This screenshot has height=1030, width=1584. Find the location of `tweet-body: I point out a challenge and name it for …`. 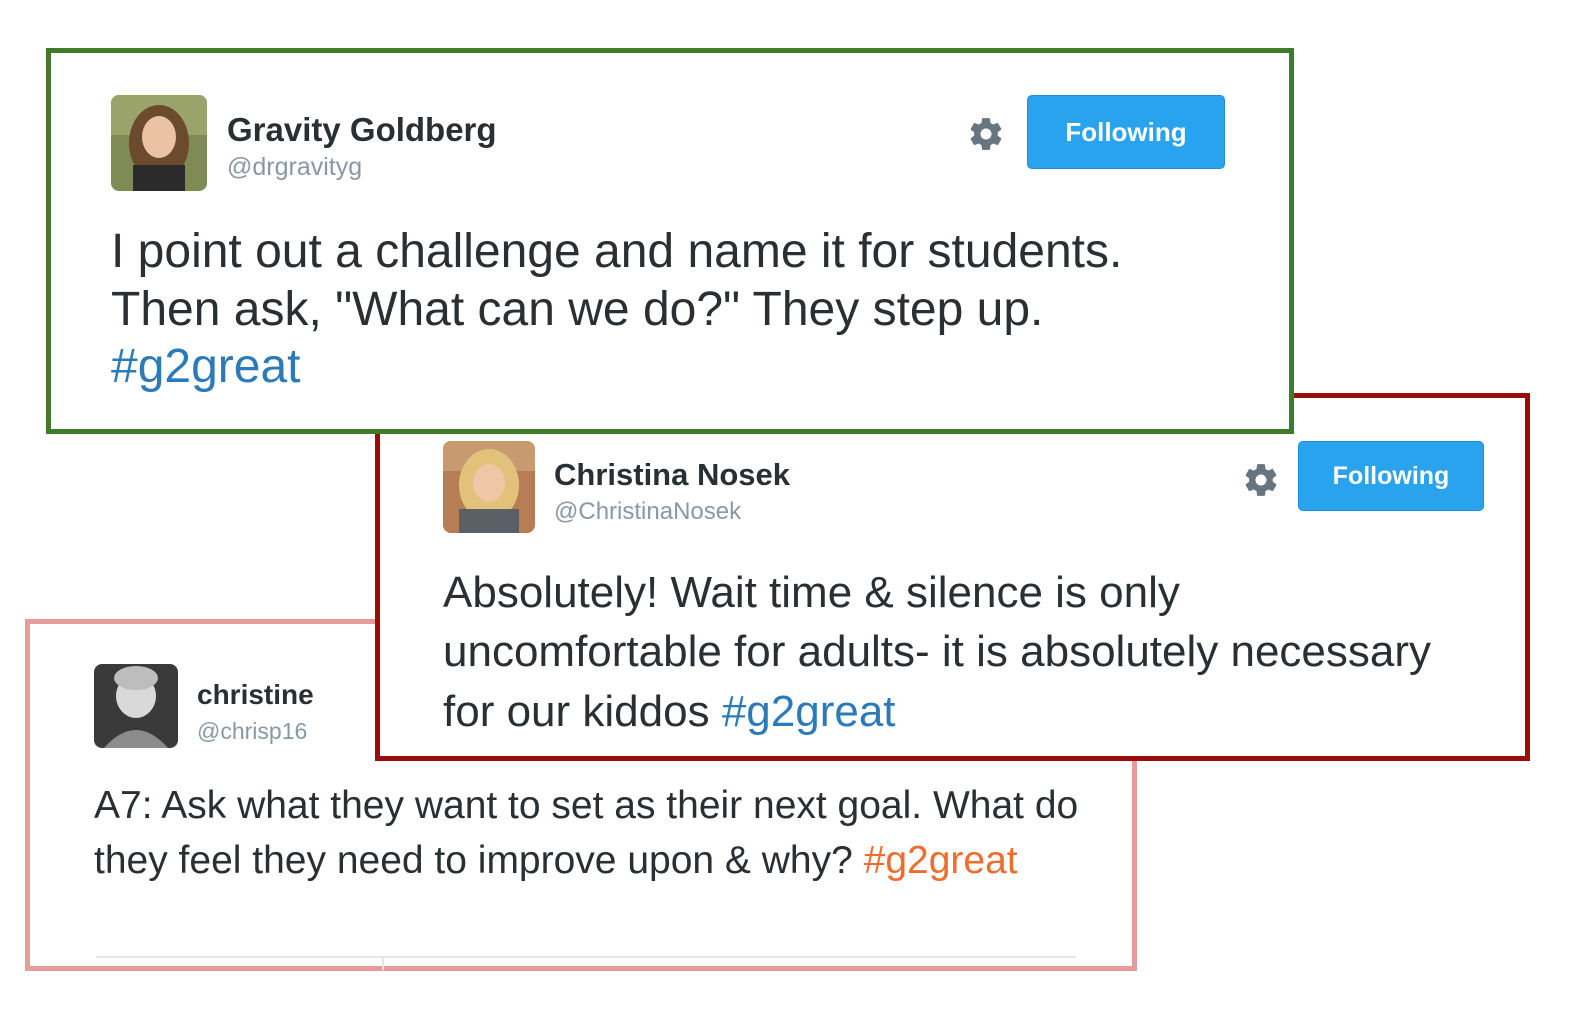

tweet-body: I point out a challenge and name it for … is located at coordinates (617, 280).